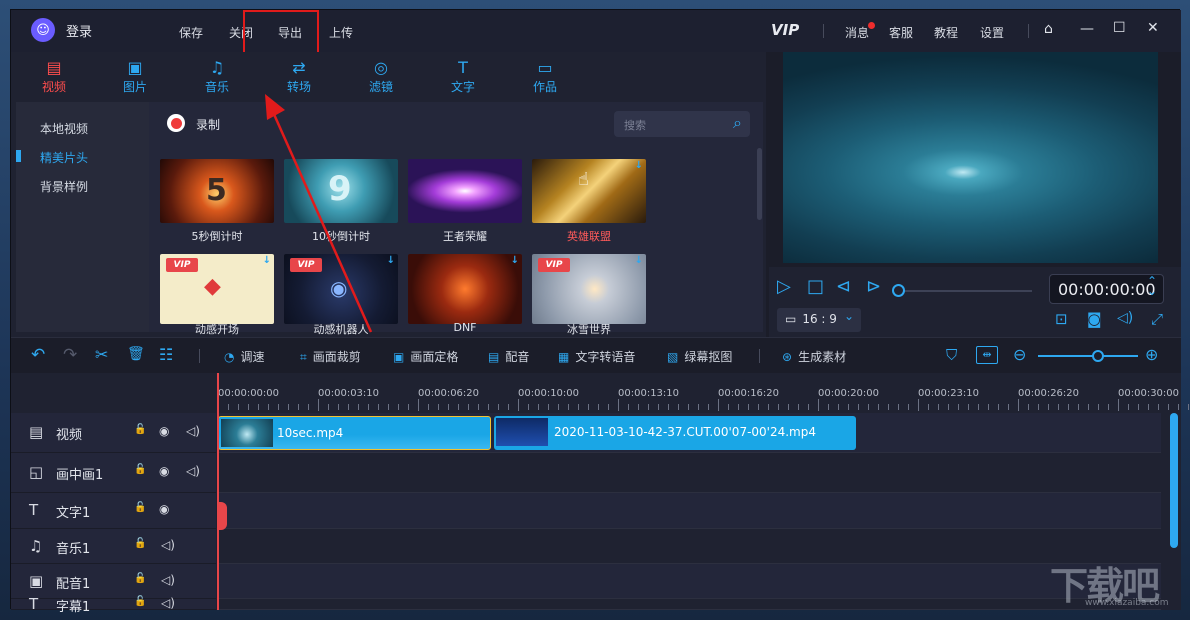 The height and width of the screenshot is (620, 1190). What do you see at coordinates (208, 124) in the screenshot?
I see `record-button: 录制` at bounding box center [208, 124].